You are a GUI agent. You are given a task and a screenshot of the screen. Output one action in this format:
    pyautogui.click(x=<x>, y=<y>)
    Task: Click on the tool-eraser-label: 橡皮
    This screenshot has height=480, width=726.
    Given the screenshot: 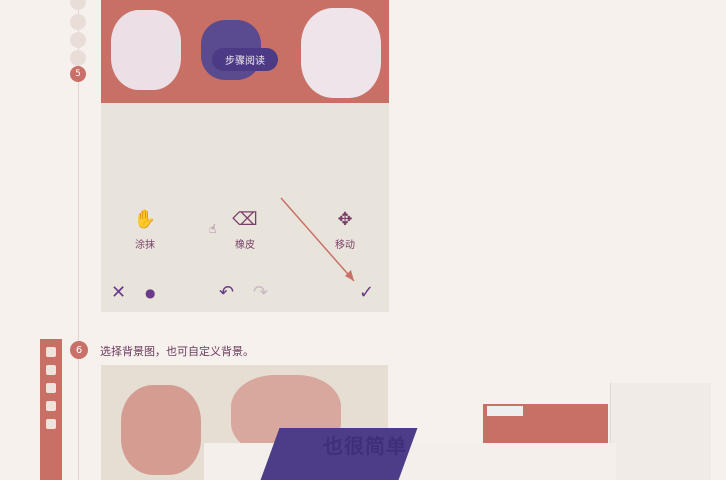 What is the action you would take?
    pyautogui.click(x=245, y=245)
    